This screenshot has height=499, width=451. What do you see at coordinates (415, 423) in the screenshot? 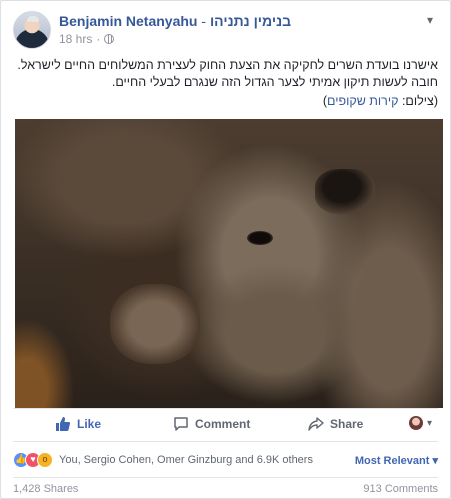
I see `current-user-avatar` at bounding box center [415, 423].